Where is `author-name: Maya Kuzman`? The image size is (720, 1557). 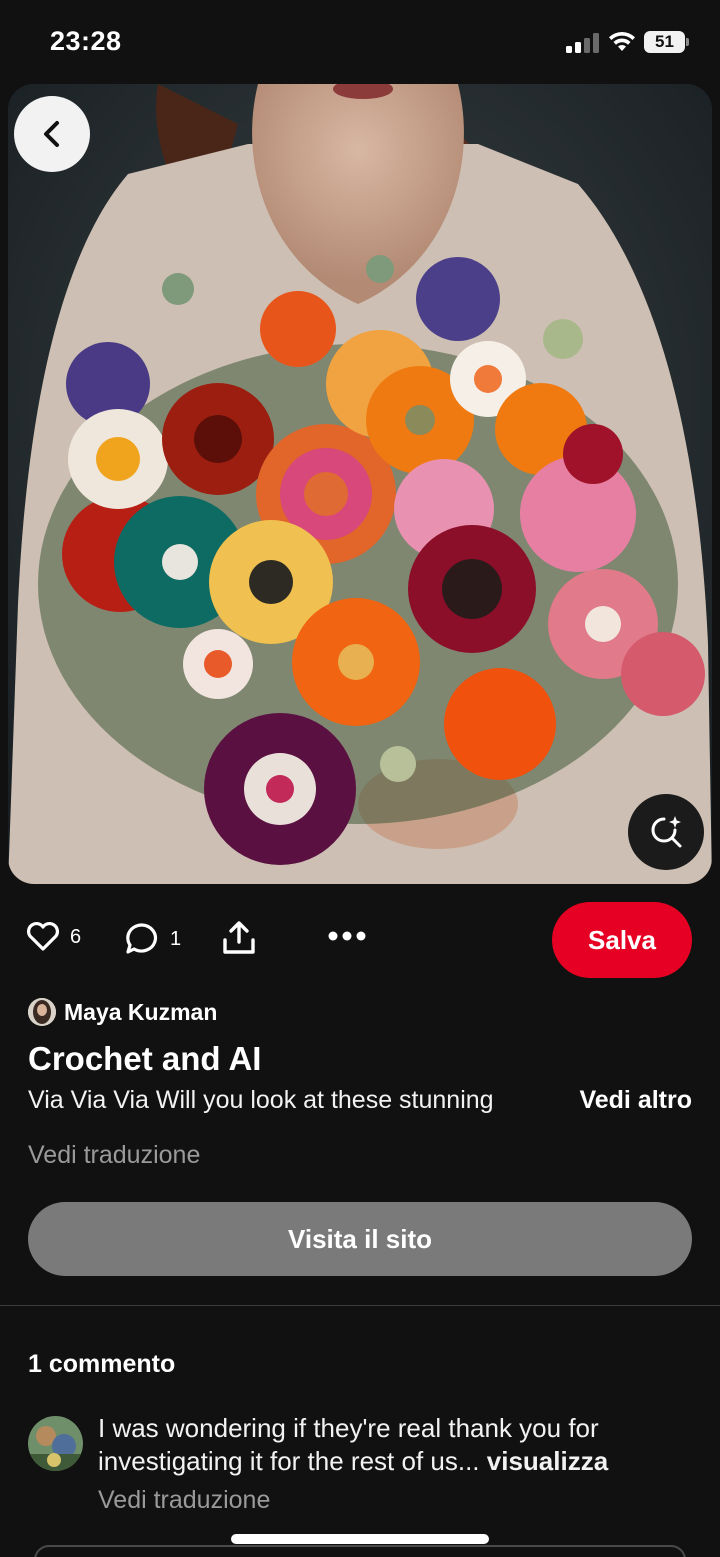
author-name: Maya Kuzman is located at coordinates (141, 1011).